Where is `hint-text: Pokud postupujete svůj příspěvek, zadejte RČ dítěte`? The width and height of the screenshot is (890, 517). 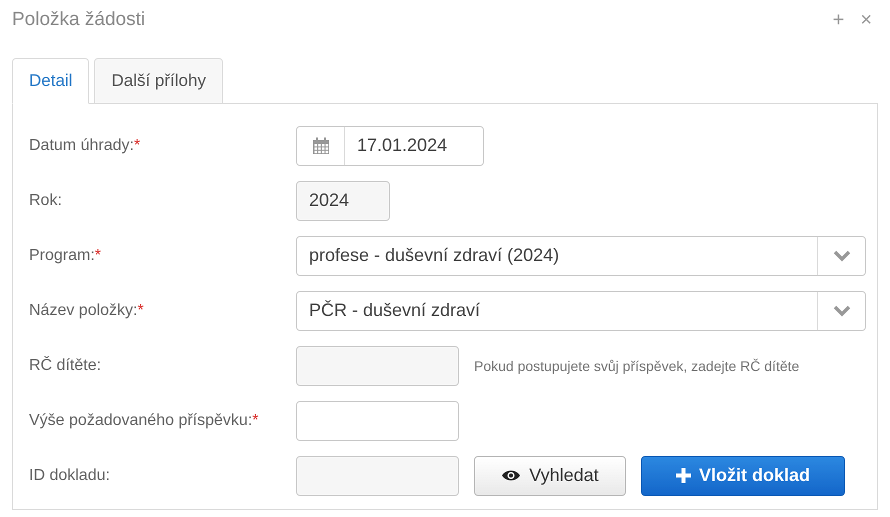 hint-text: Pokud postupujete svůj příspěvek, zadejte RČ dítěte is located at coordinates (637, 366).